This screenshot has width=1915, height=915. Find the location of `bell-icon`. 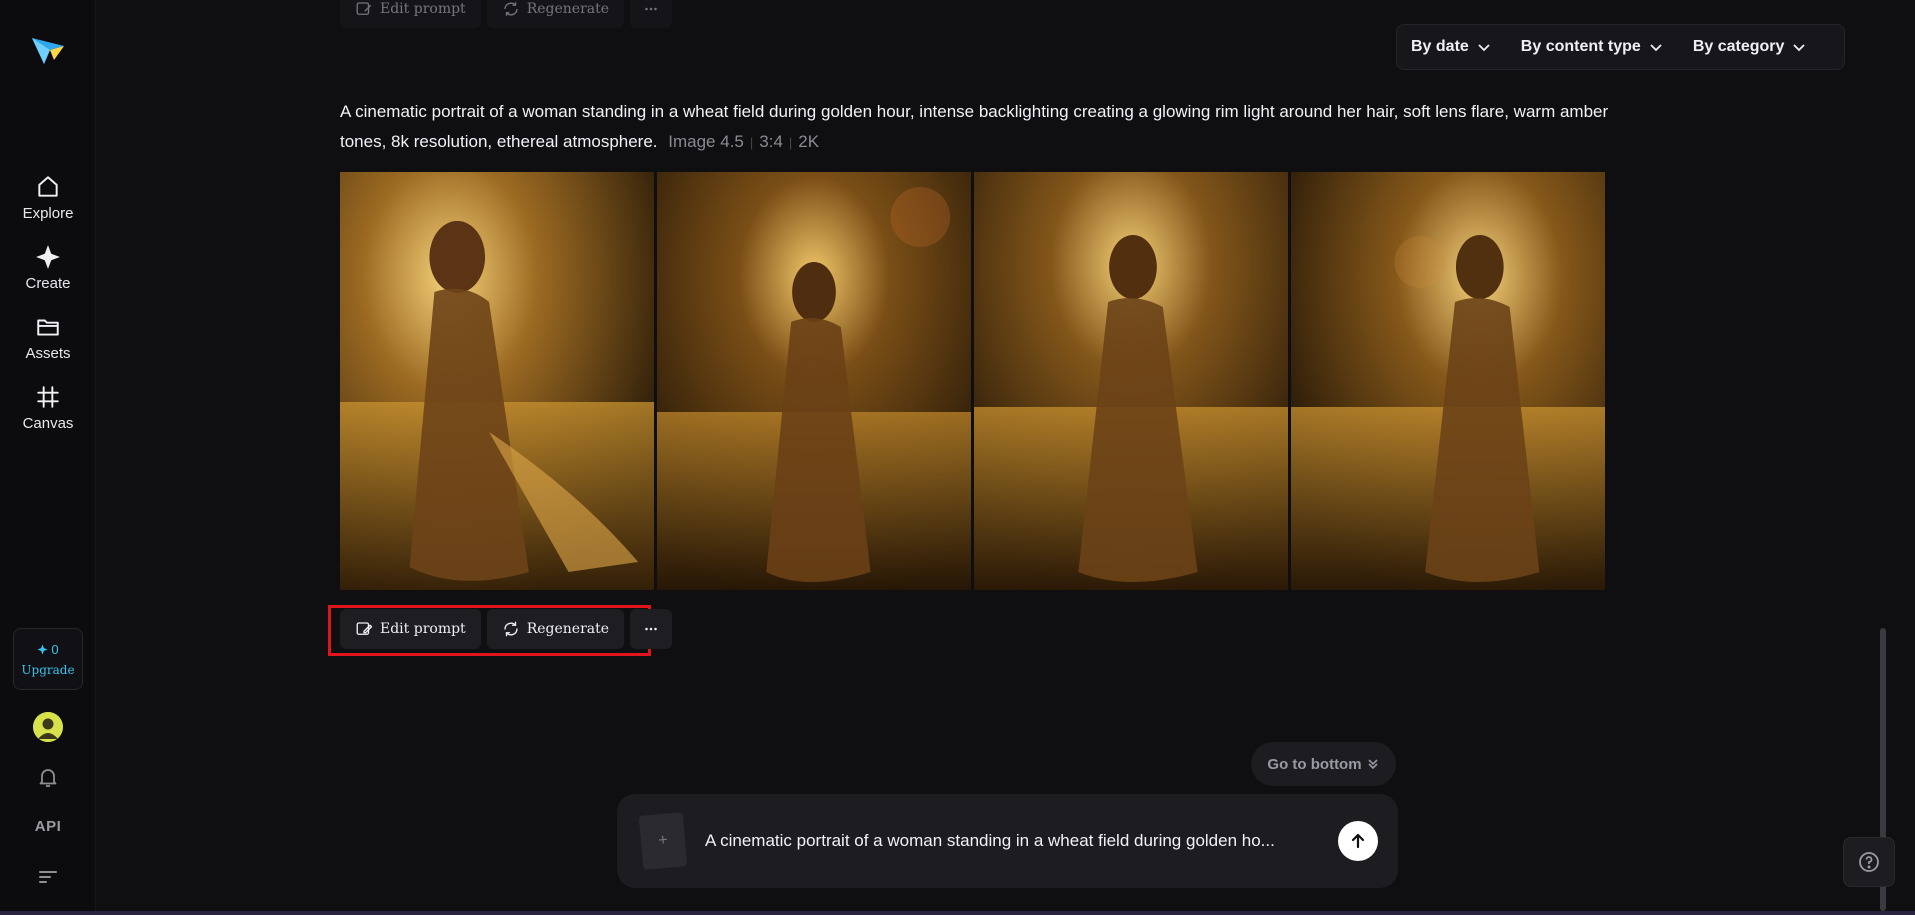

bell-icon is located at coordinates (48, 777).